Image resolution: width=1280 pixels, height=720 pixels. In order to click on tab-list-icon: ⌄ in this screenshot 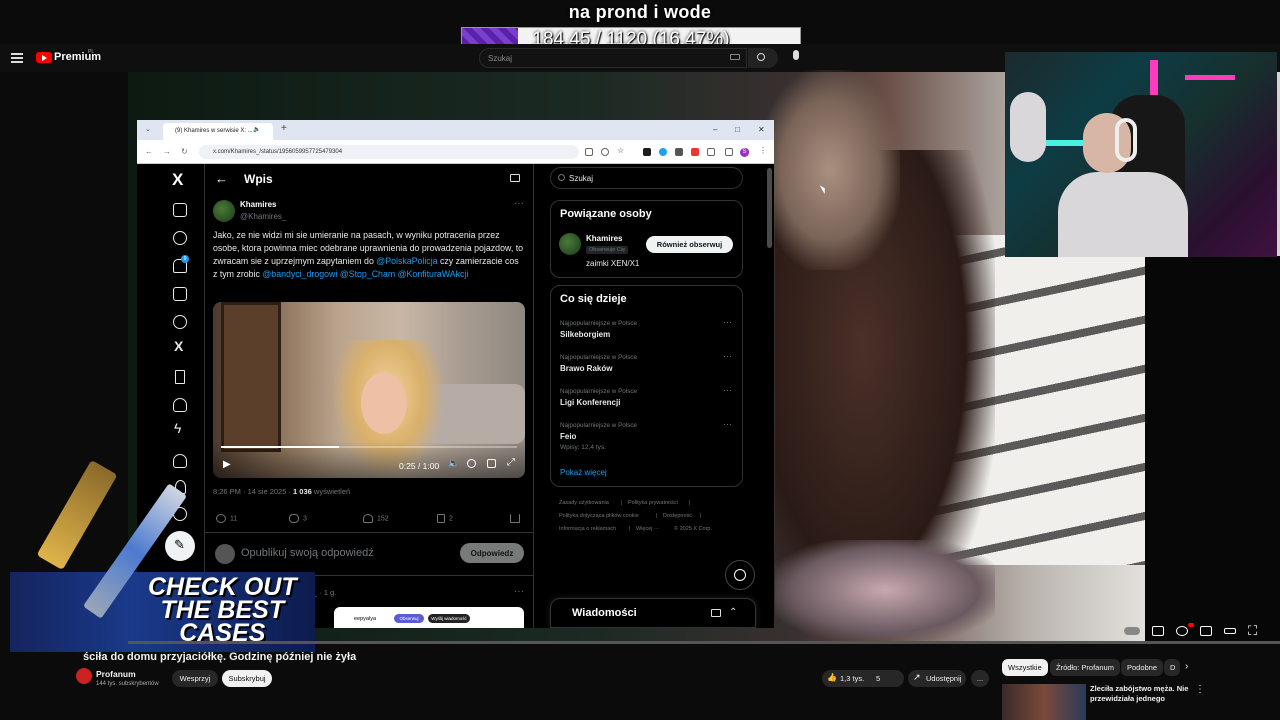, I will do `click(148, 129)`.